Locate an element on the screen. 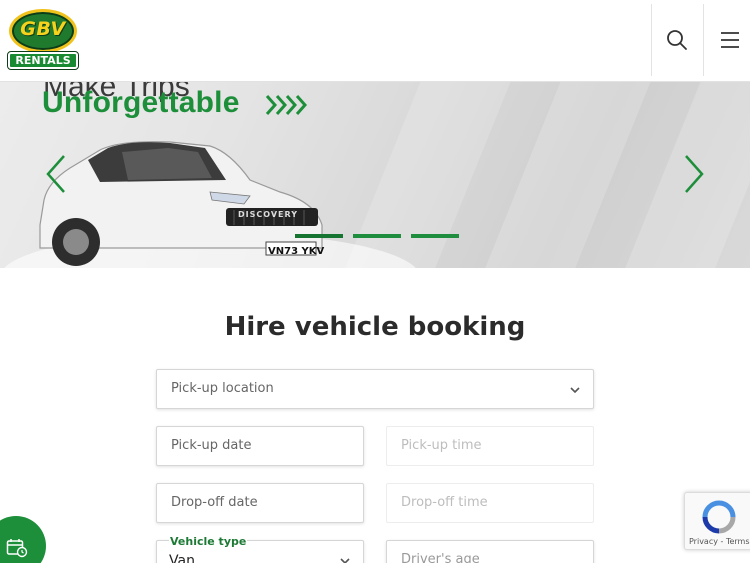 The width and height of the screenshot is (750, 563). hamburger-menu-icon is located at coordinates (730, 40).